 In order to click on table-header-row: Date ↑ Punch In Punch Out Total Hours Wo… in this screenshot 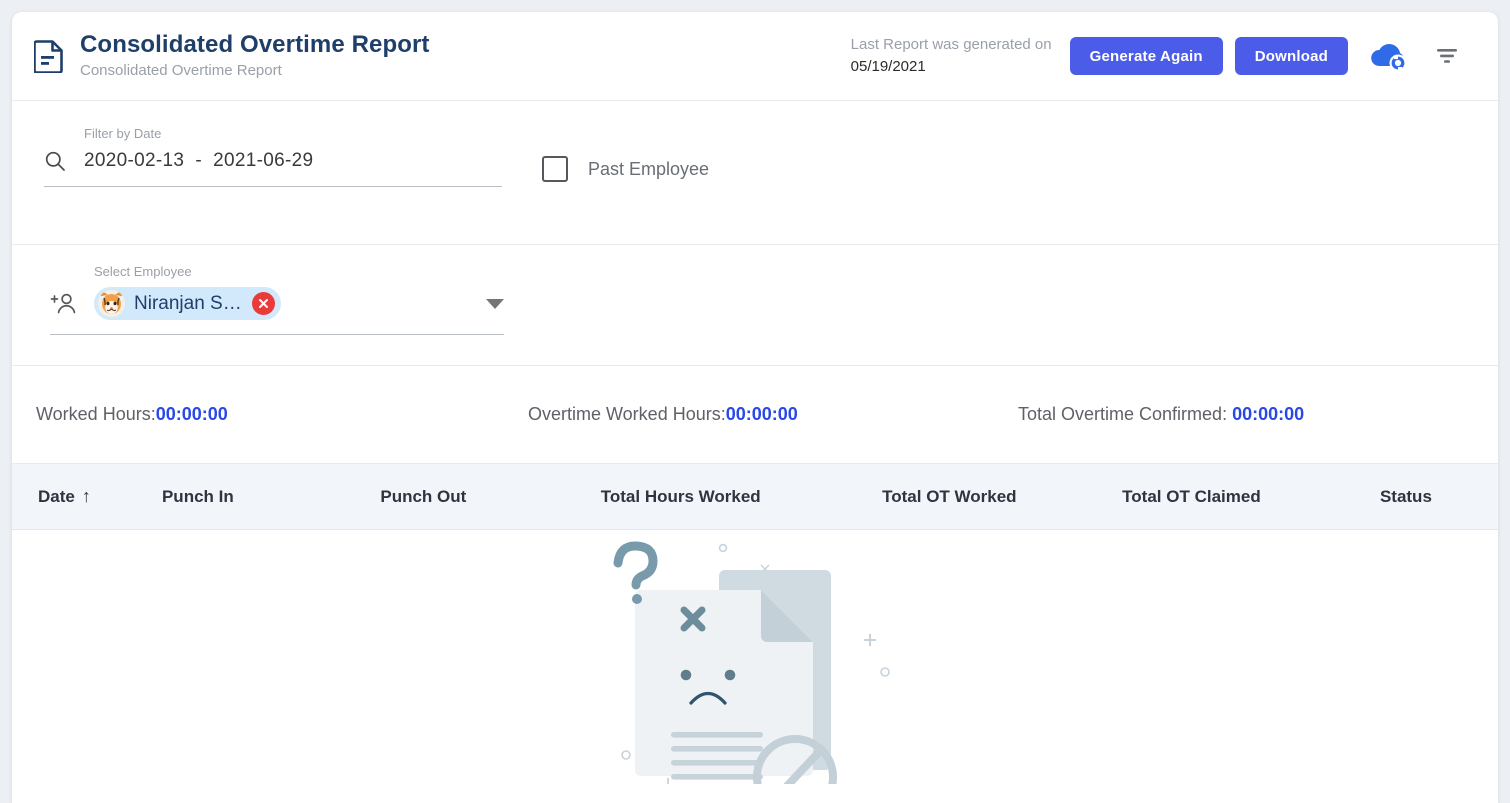, I will do `click(755, 497)`.